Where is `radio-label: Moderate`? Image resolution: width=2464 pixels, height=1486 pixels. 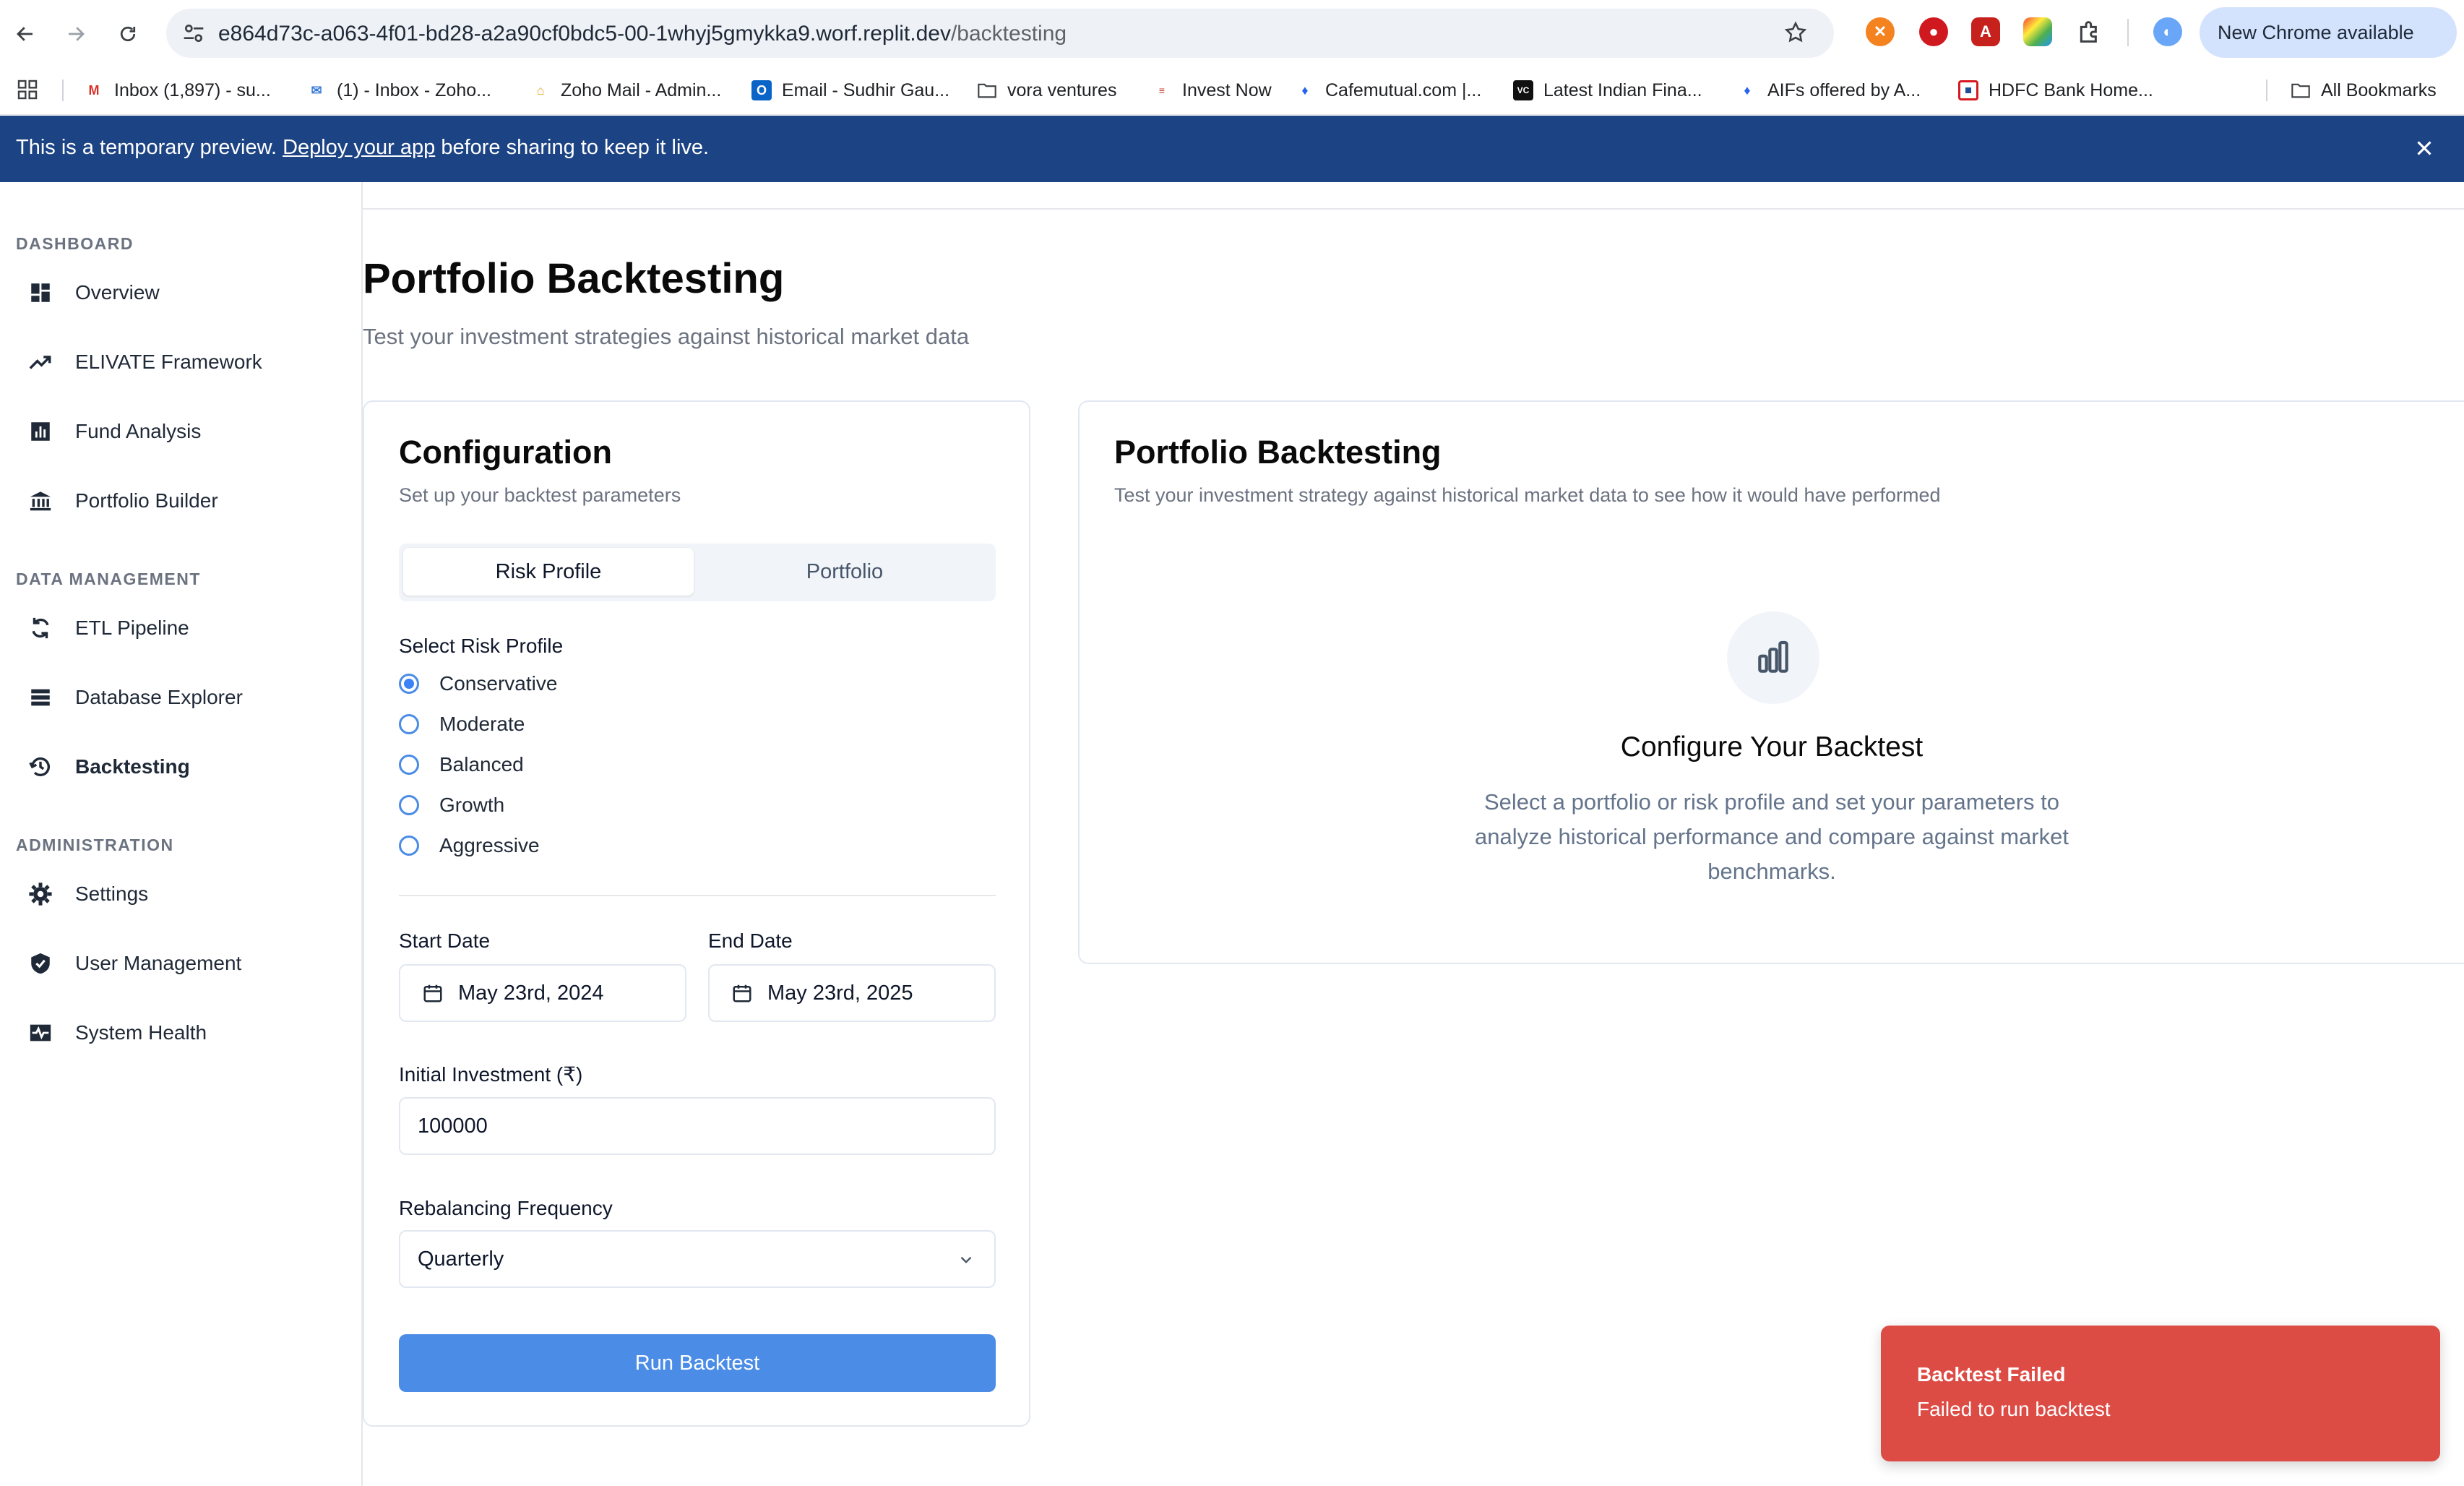
radio-label: Moderate is located at coordinates (482, 724).